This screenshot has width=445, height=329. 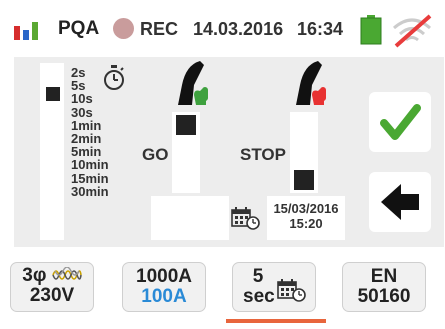 I want to click on stop-slider, so click(x=304, y=152).